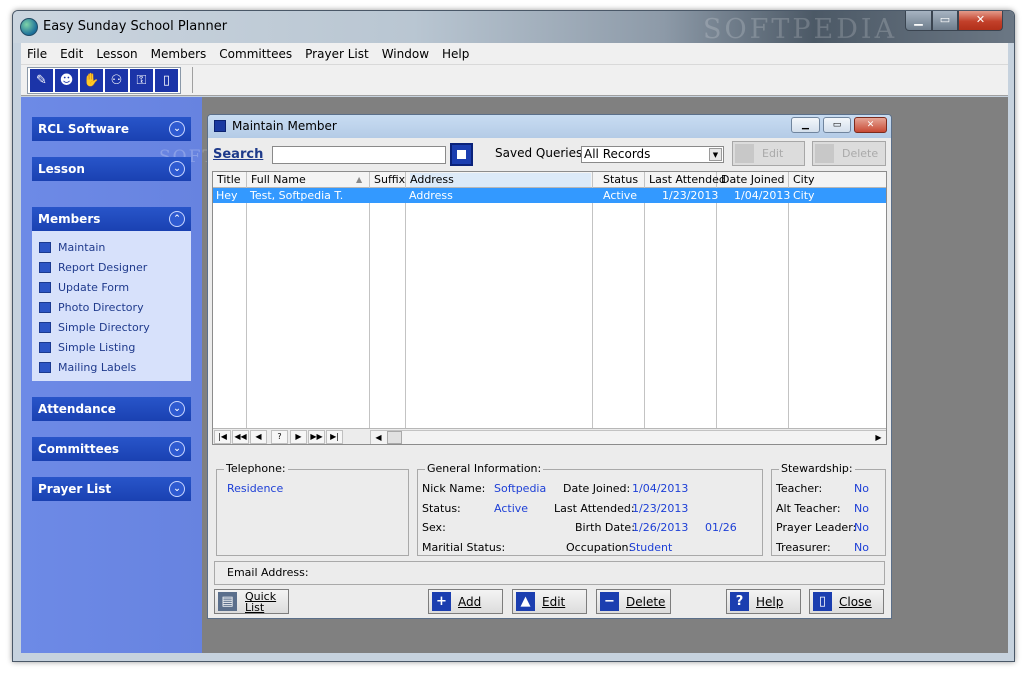  Describe the element at coordinates (111, 267) in the screenshot. I see `nav-item-report-designer: Report Designer` at that location.